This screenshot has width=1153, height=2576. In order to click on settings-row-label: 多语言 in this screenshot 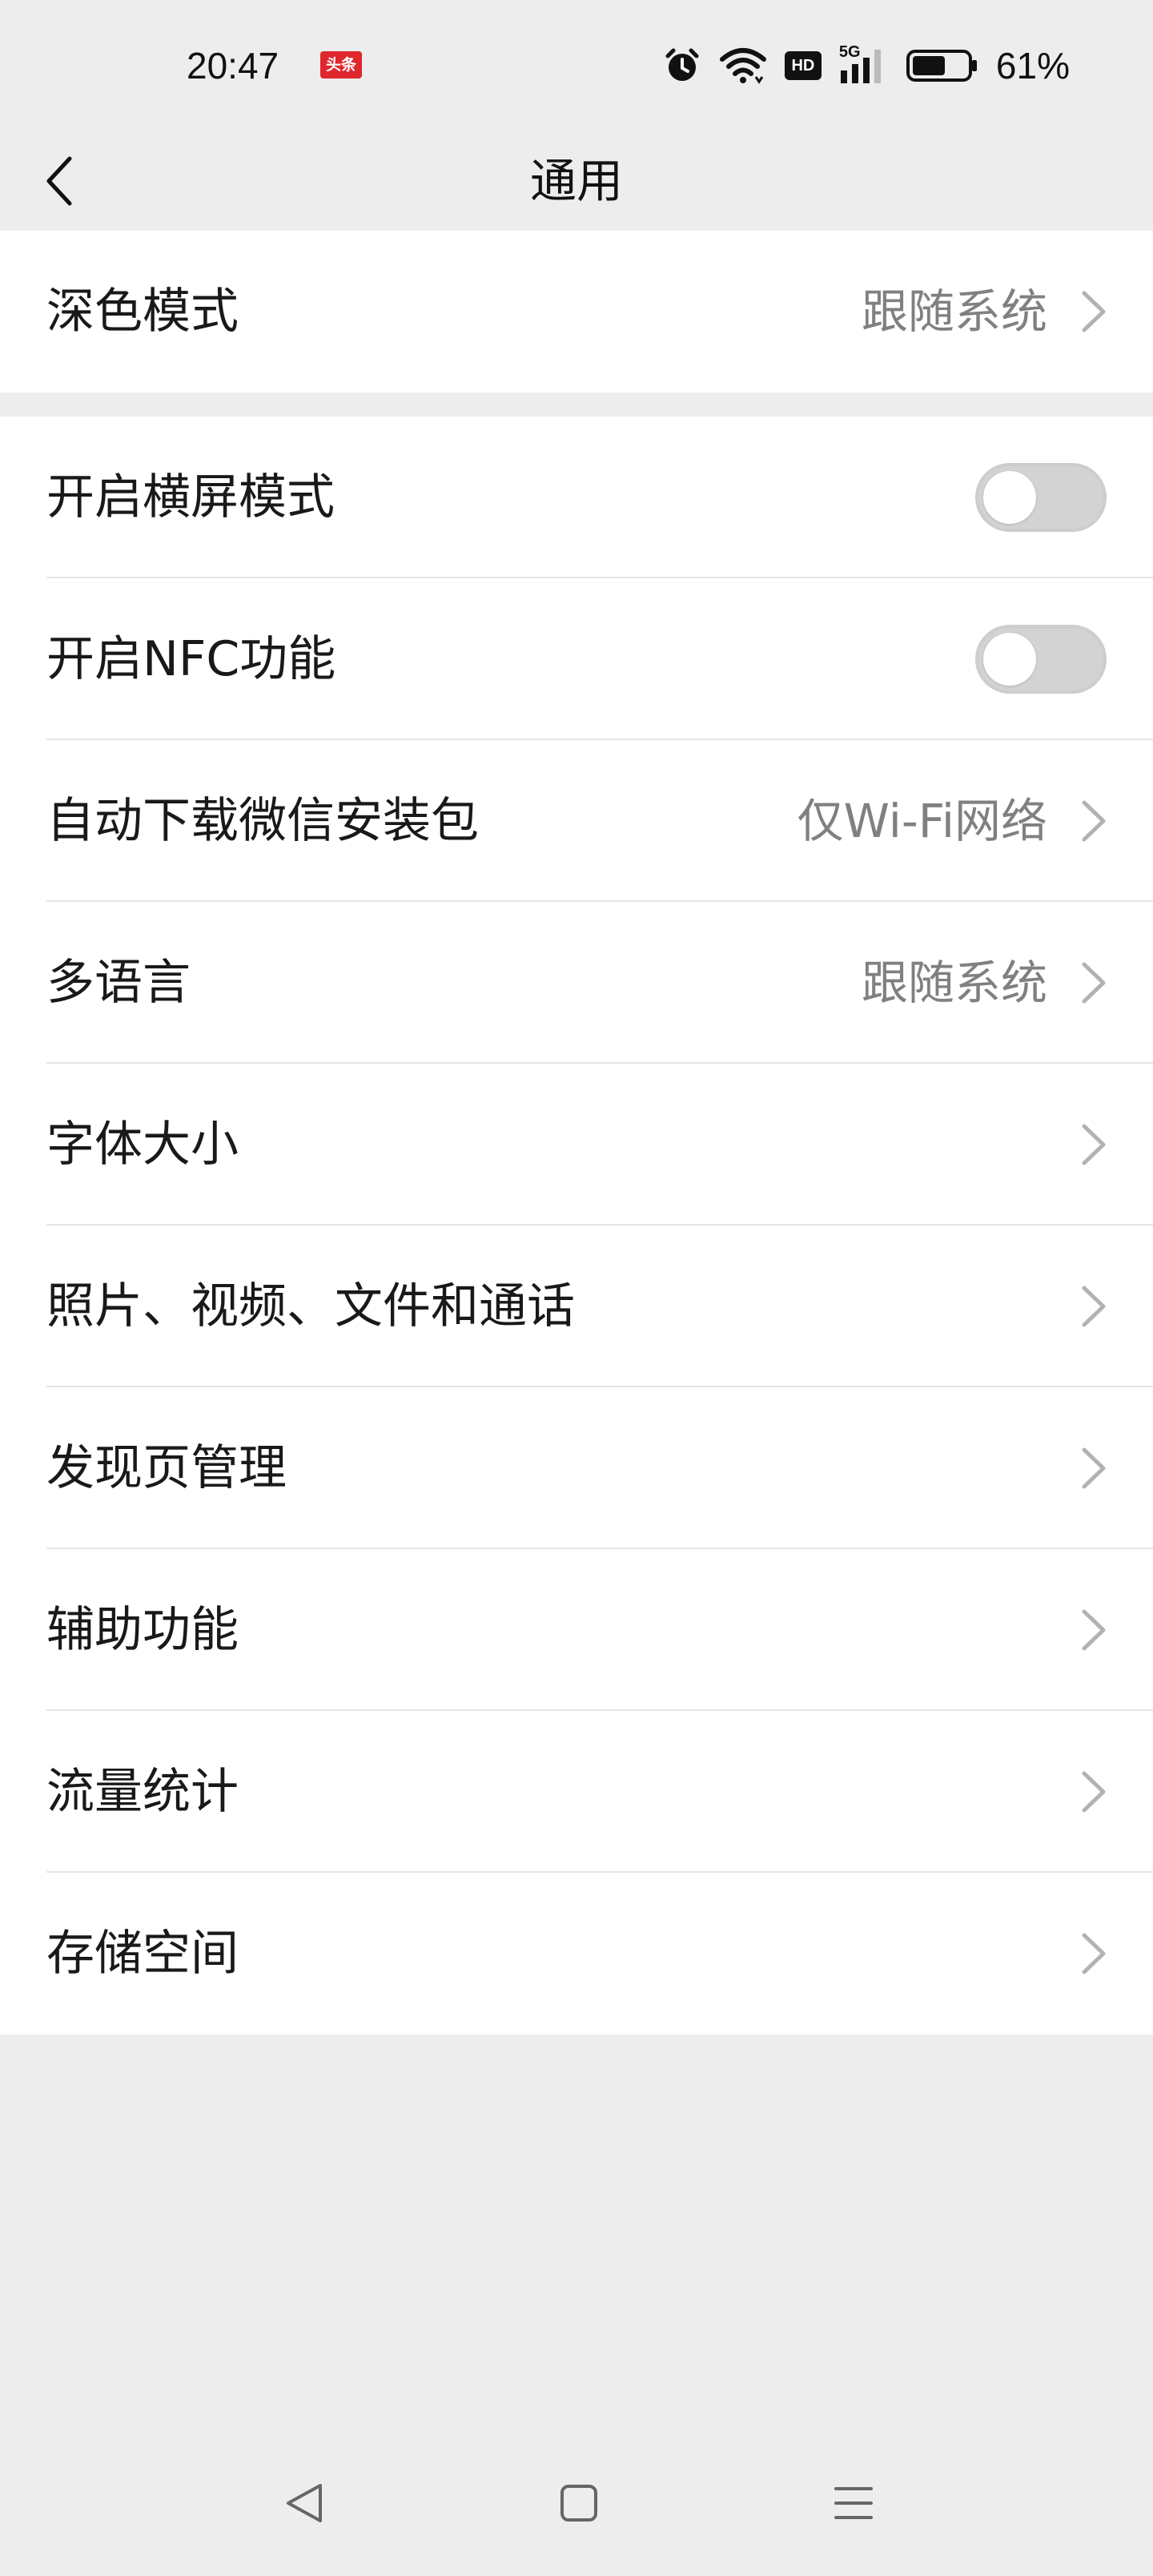, I will do `click(118, 983)`.